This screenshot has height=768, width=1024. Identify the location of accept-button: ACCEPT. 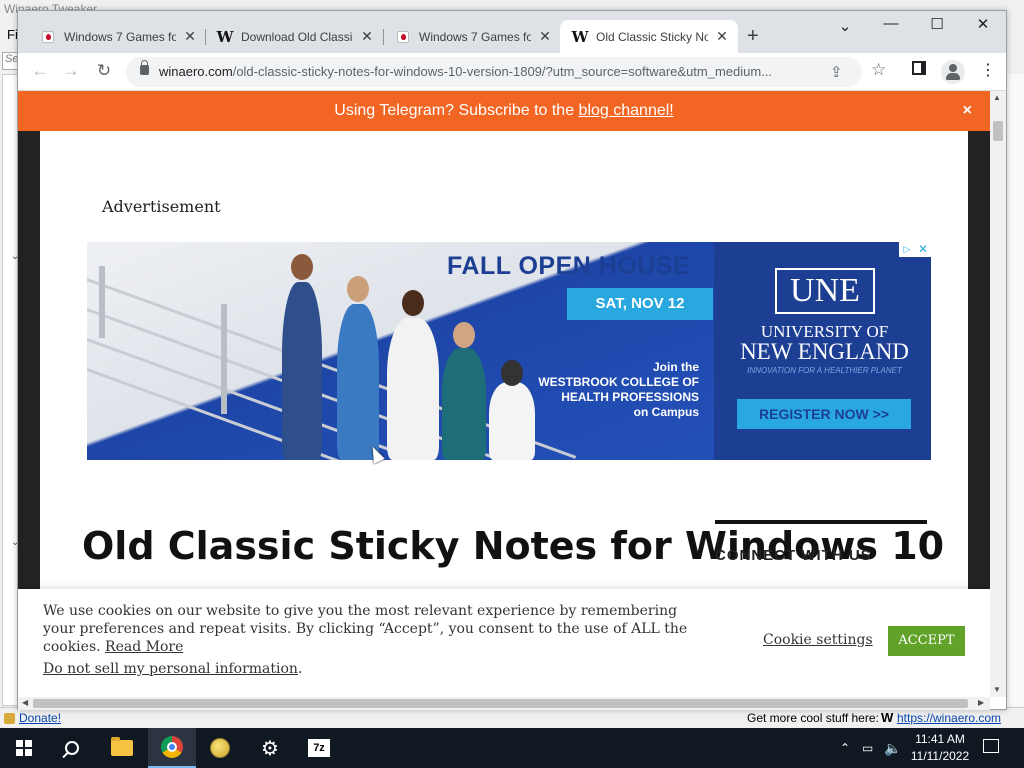
(926, 641).